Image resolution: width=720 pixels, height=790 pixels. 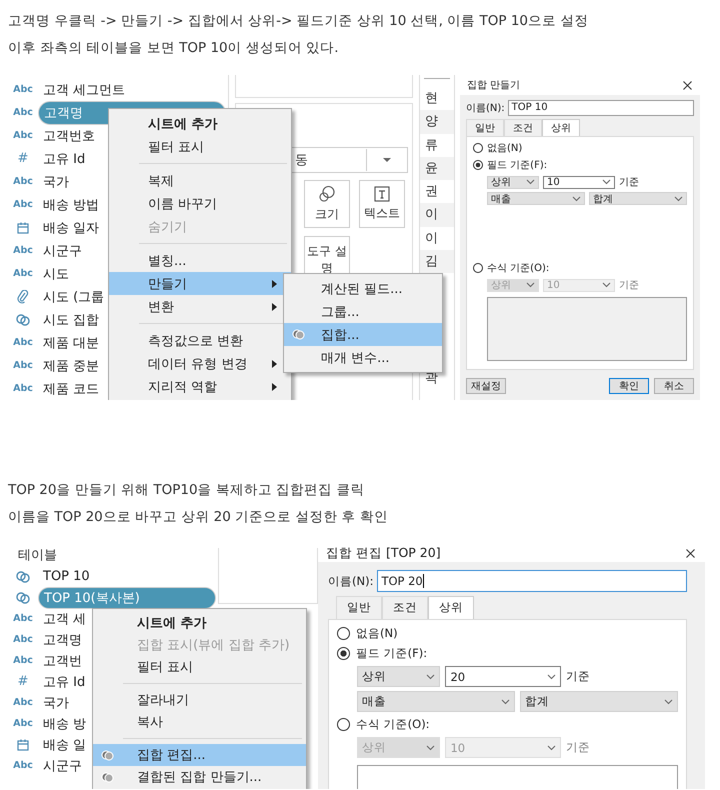 I want to click on field-item: 제품 대분, so click(x=71, y=343).